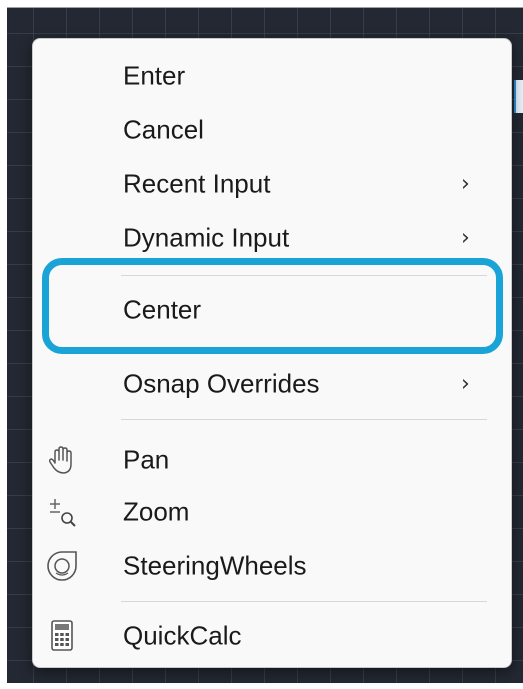 Image resolution: width=523 pixels, height=689 pixels. What do you see at coordinates (272, 130) in the screenshot?
I see `menu-item-cancel: Cancel` at bounding box center [272, 130].